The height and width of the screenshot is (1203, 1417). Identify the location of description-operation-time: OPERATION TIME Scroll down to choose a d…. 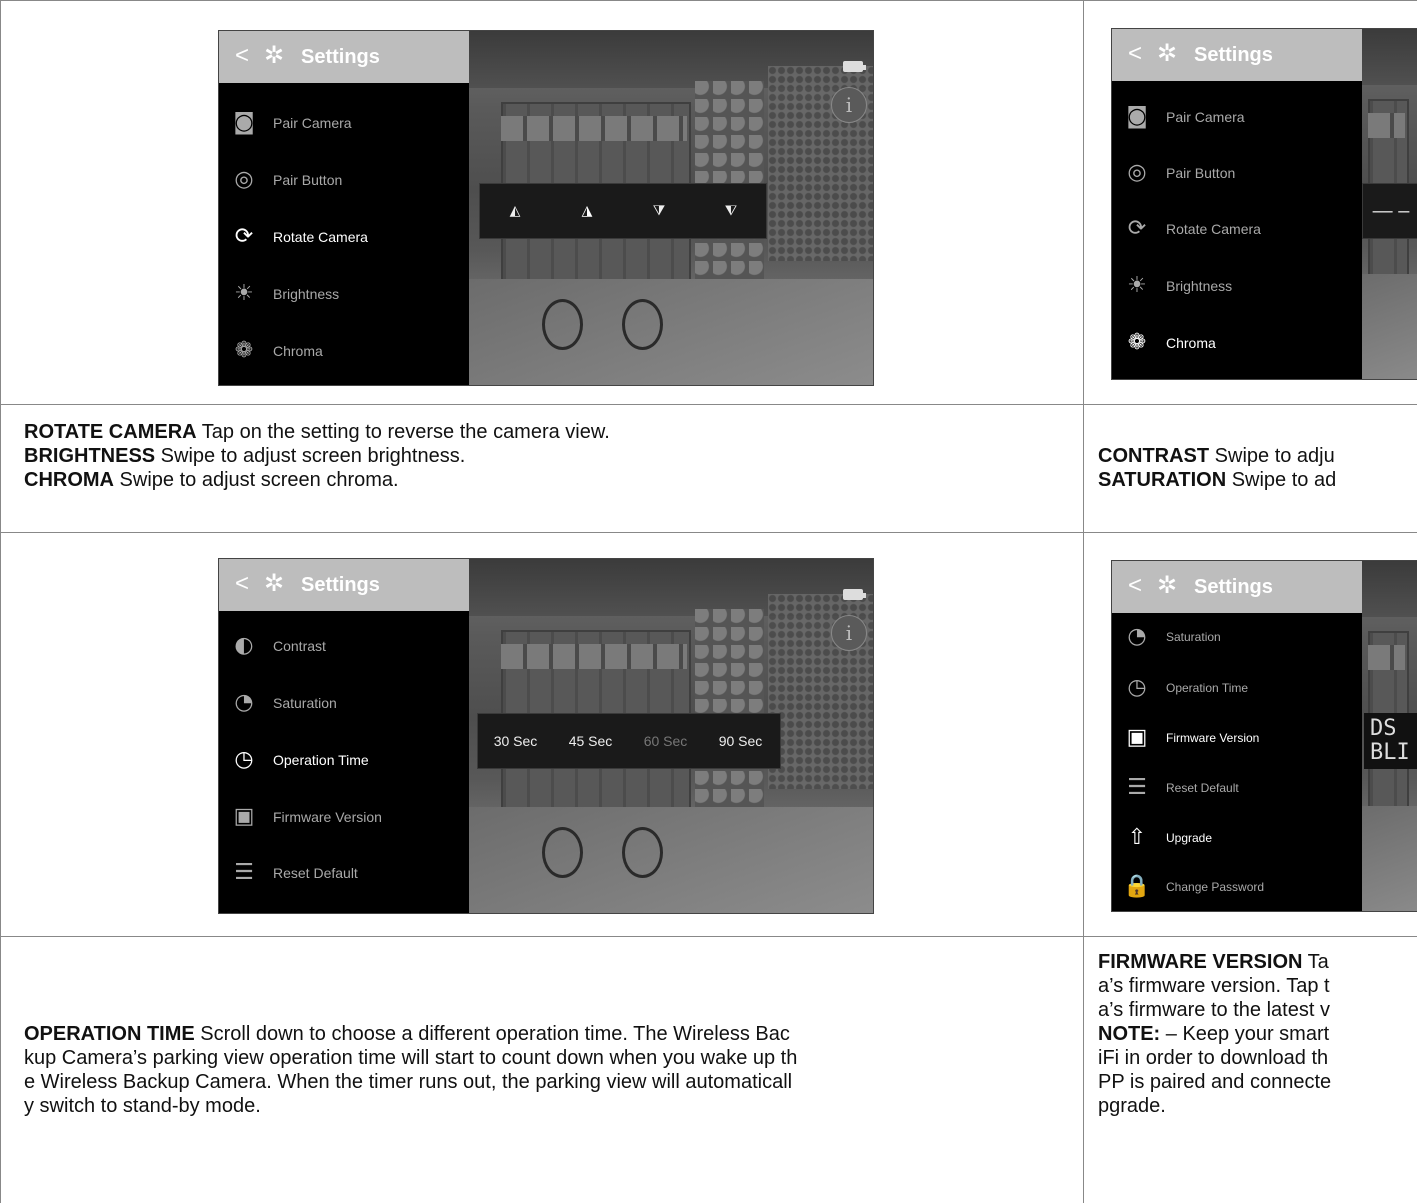
(553, 1070).